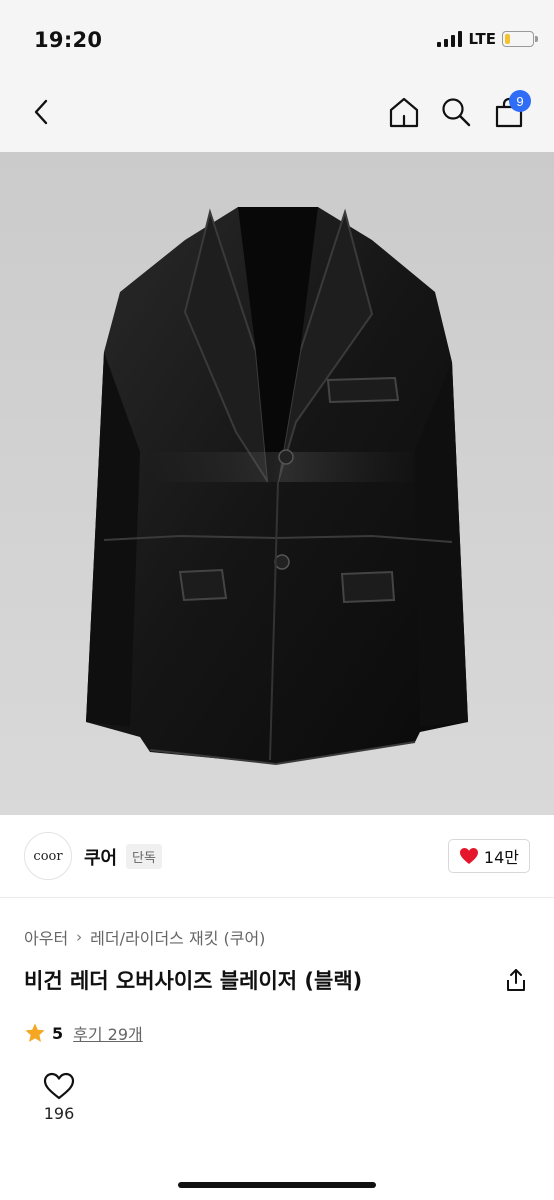  What do you see at coordinates (59, 1113) in the screenshot?
I see `wishlist-count: 196` at bounding box center [59, 1113].